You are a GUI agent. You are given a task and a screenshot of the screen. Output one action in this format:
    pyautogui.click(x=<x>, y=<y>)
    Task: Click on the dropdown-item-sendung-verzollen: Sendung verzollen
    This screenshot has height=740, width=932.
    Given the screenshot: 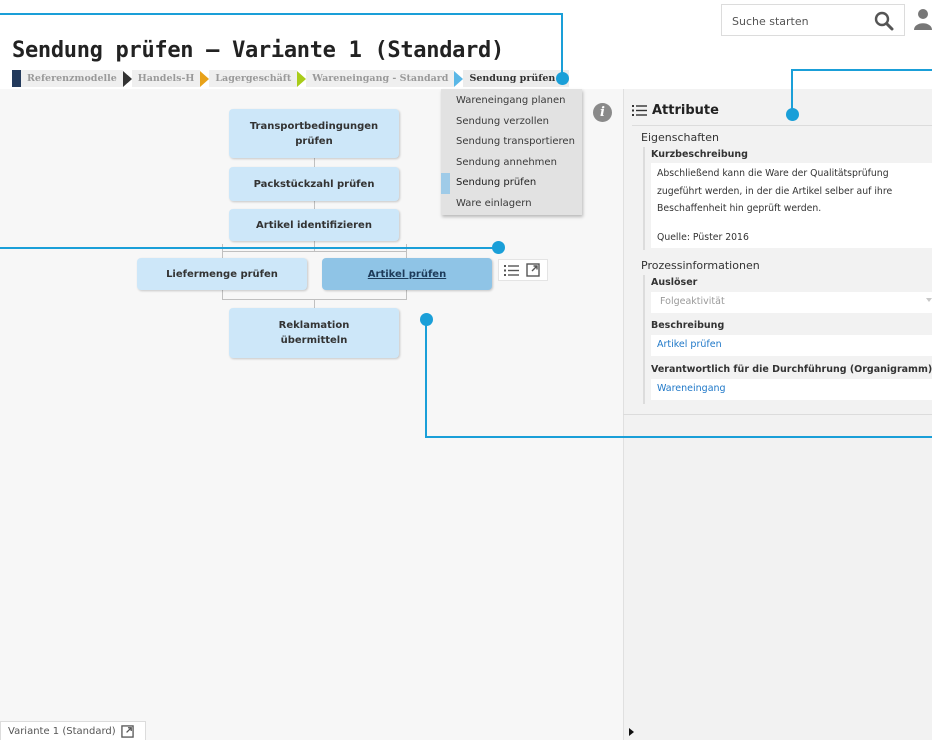 What is the action you would take?
    pyautogui.click(x=511, y=122)
    